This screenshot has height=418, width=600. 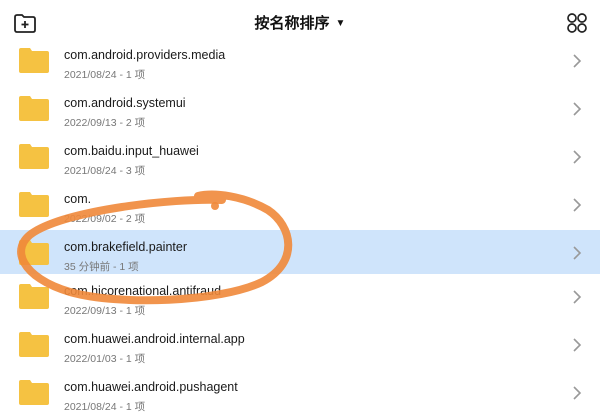 What do you see at coordinates (577, 23) in the screenshot?
I see `grid-view-icon` at bounding box center [577, 23].